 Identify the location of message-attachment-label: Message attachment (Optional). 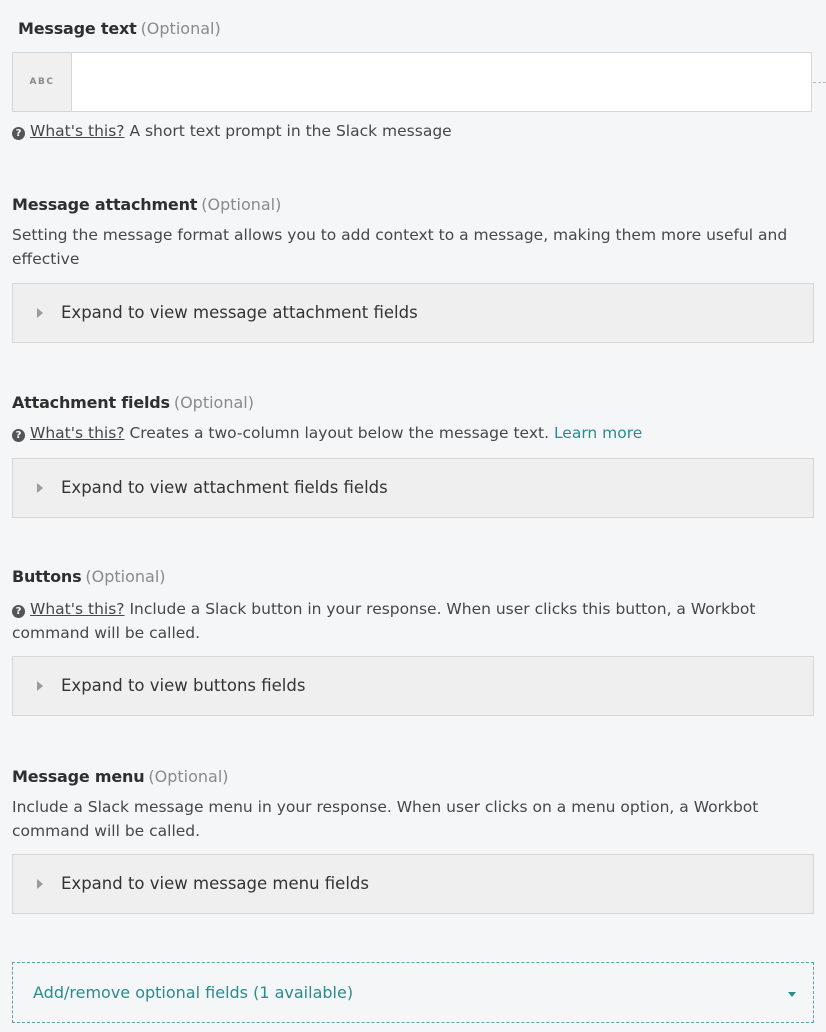
(146, 205).